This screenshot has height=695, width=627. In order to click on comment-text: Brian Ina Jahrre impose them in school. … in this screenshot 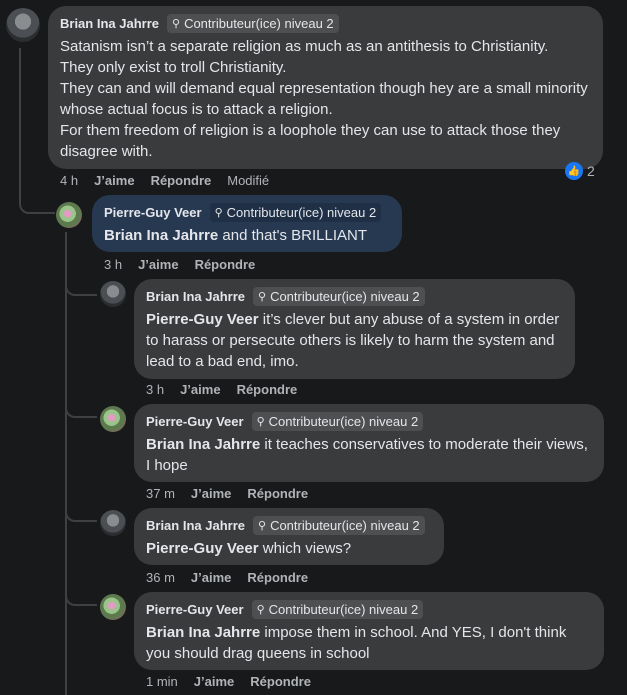, I will do `click(369, 643)`.